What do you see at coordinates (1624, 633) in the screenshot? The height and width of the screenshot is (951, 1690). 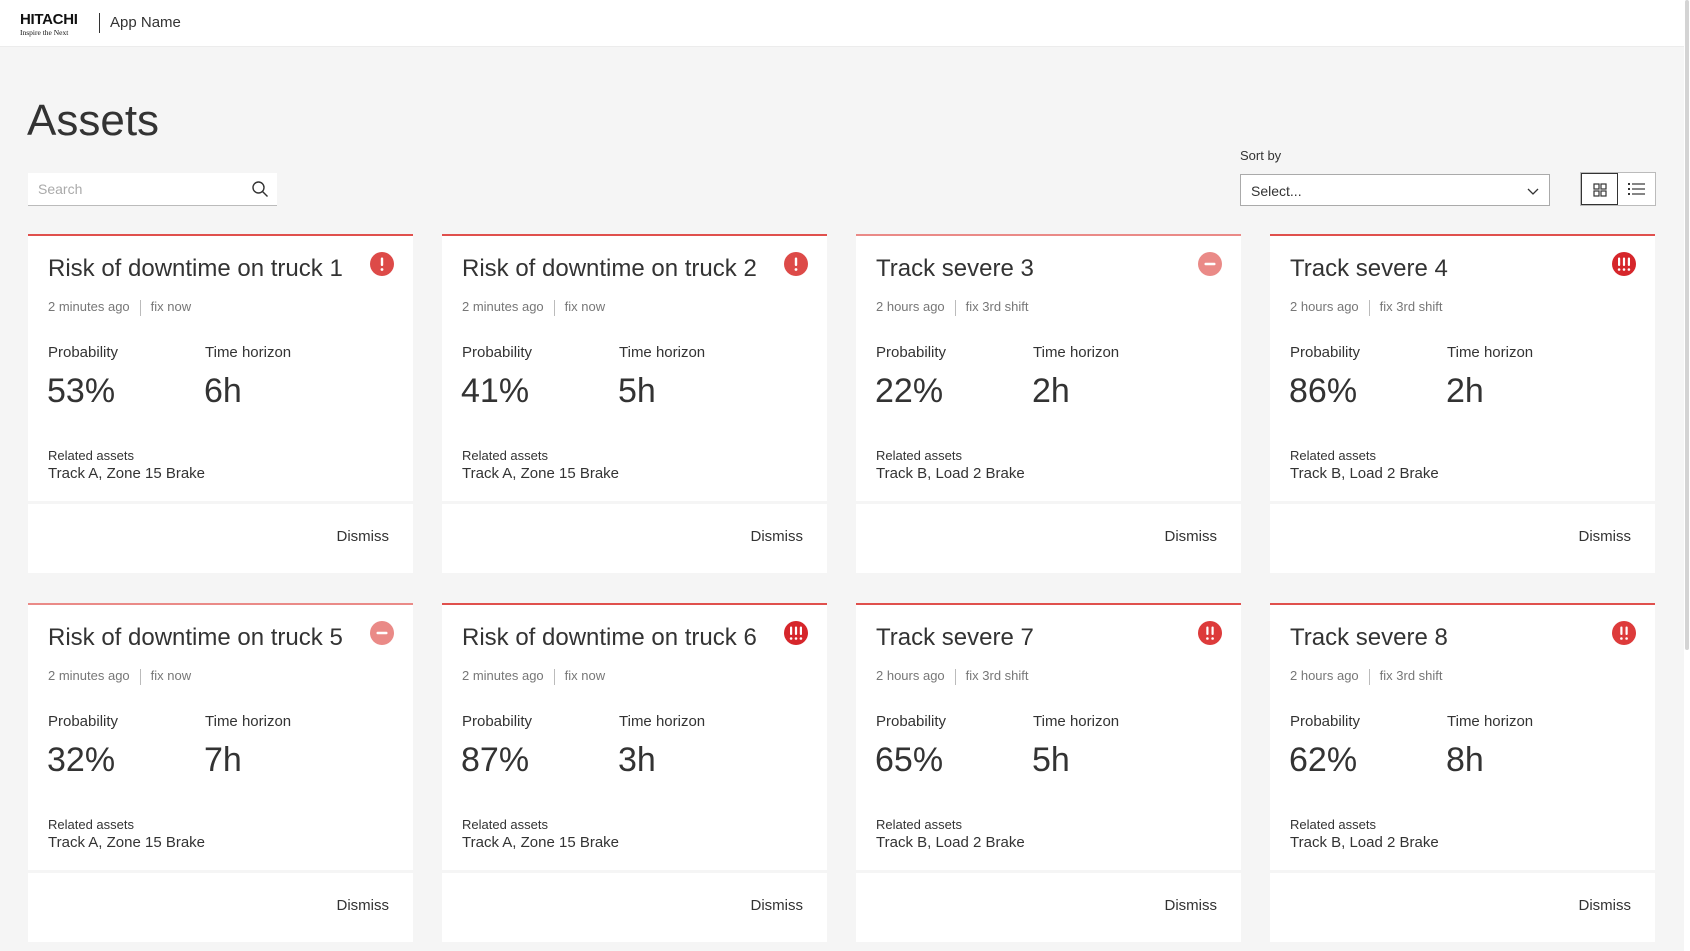 I see `severity-major-icon` at bounding box center [1624, 633].